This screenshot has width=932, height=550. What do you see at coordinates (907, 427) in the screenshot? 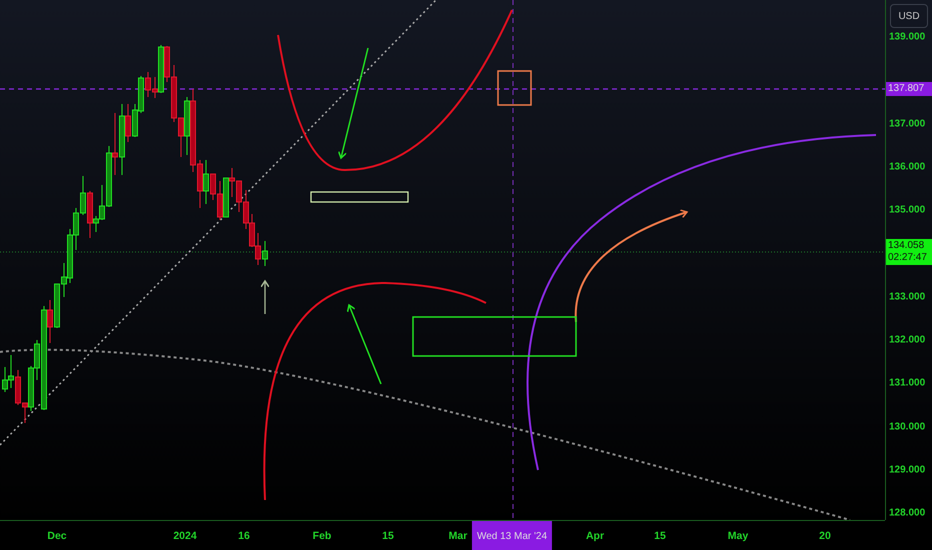
I see `price-tick: 130.000` at bounding box center [907, 427].